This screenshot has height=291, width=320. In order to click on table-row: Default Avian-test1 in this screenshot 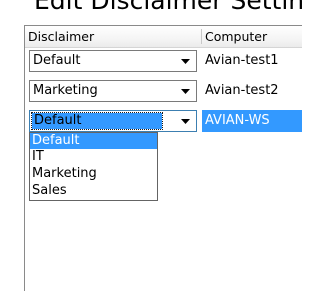, I will do `click(163, 61)`.